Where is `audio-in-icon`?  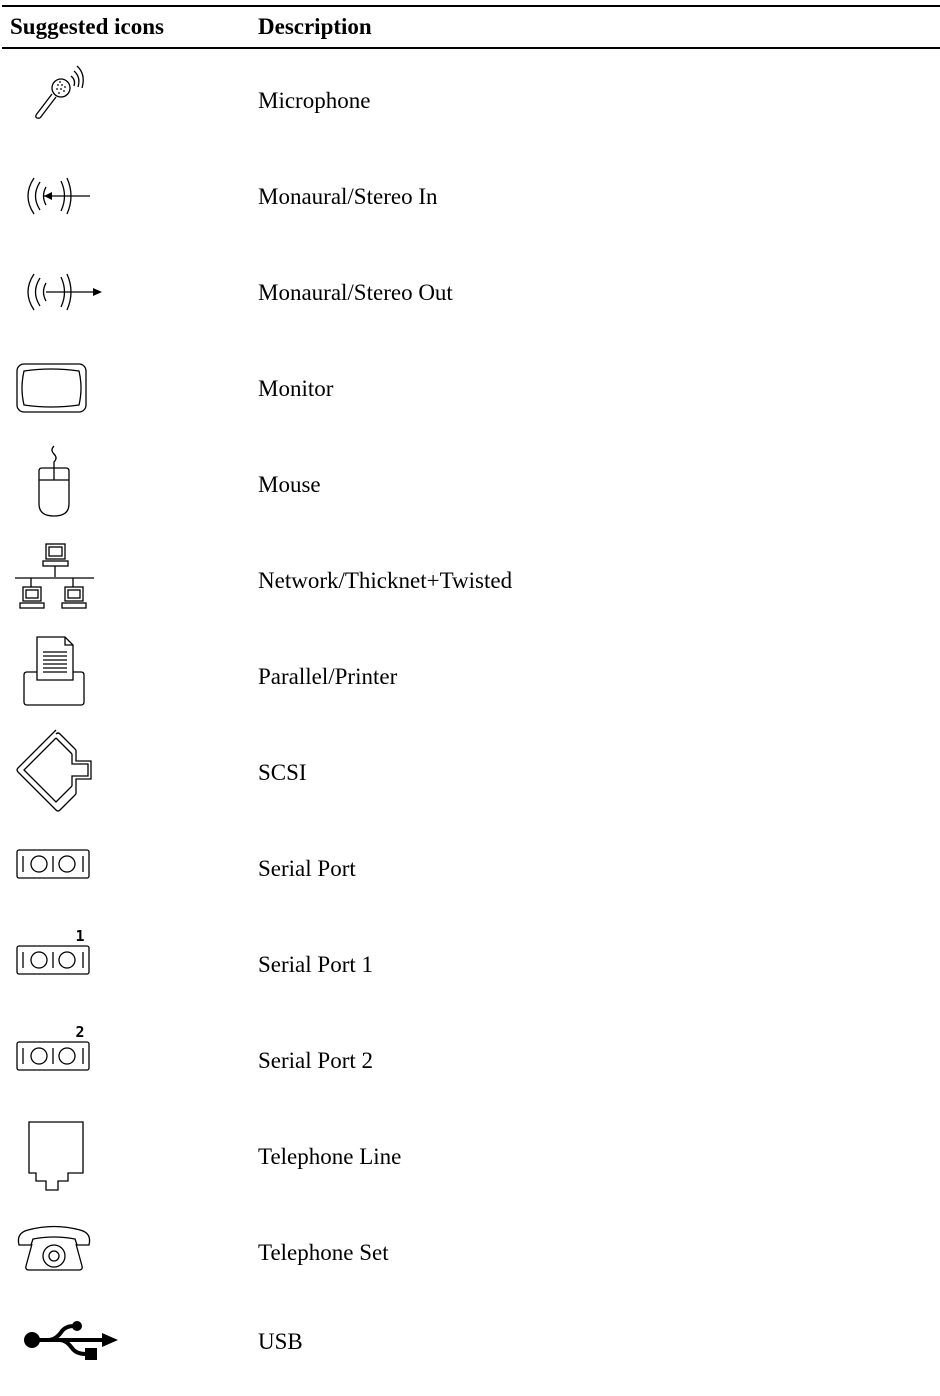 audio-in-icon is located at coordinates (70, 196).